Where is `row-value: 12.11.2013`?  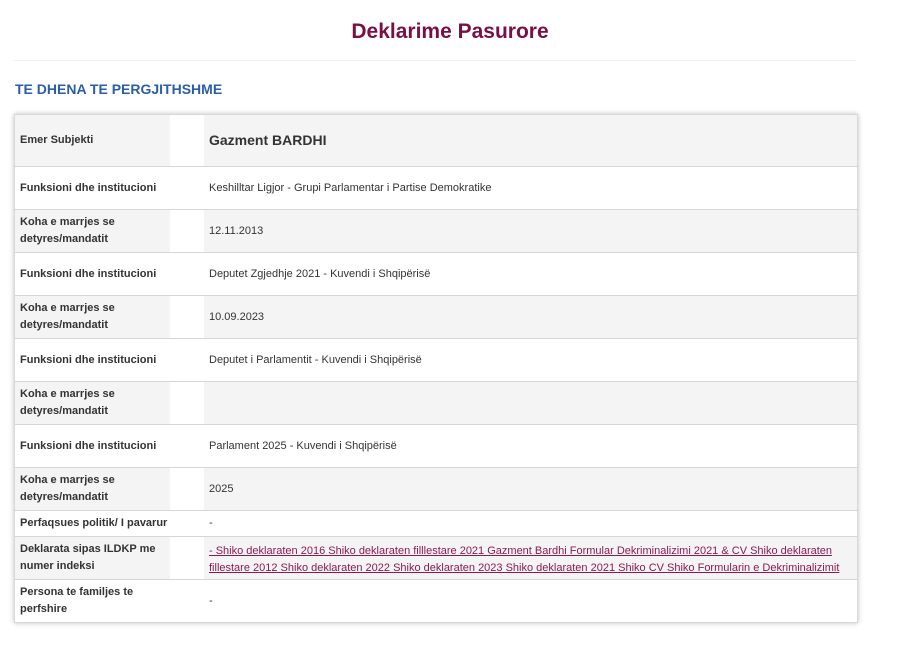
row-value: 12.11.2013 is located at coordinates (236, 230).